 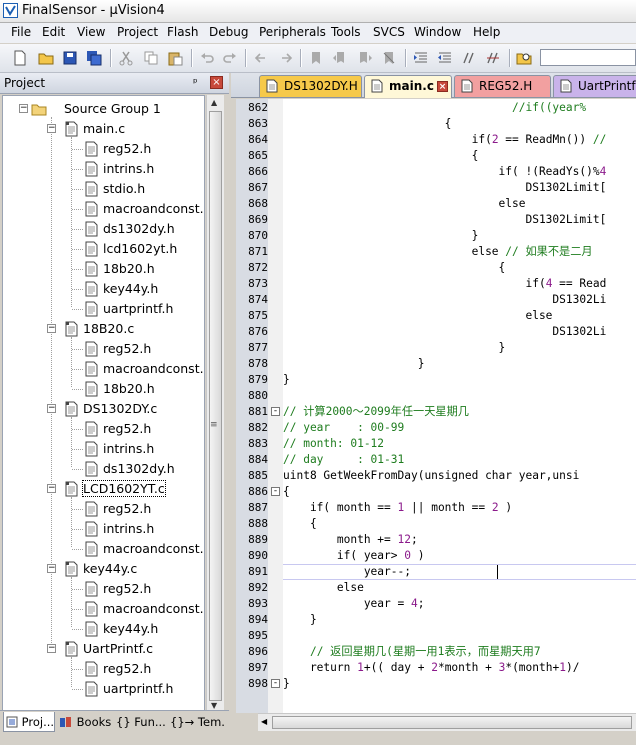 What do you see at coordinates (94, 58) in the screenshot?
I see `save-all-icon` at bounding box center [94, 58].